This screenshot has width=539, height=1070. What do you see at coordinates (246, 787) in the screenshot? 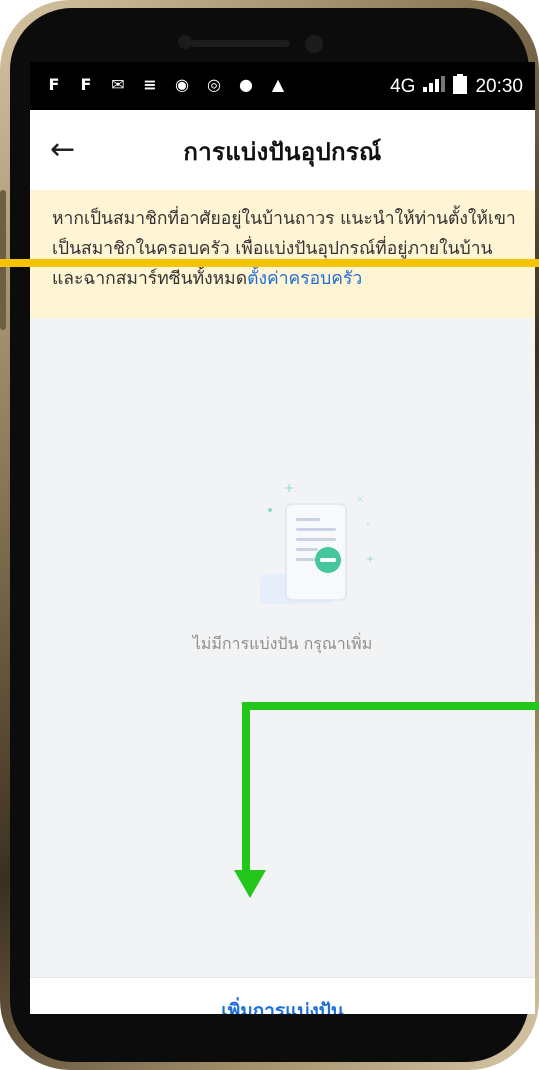
I see `annotation-green-arrow-shaft` at bounding box center [246, 787].